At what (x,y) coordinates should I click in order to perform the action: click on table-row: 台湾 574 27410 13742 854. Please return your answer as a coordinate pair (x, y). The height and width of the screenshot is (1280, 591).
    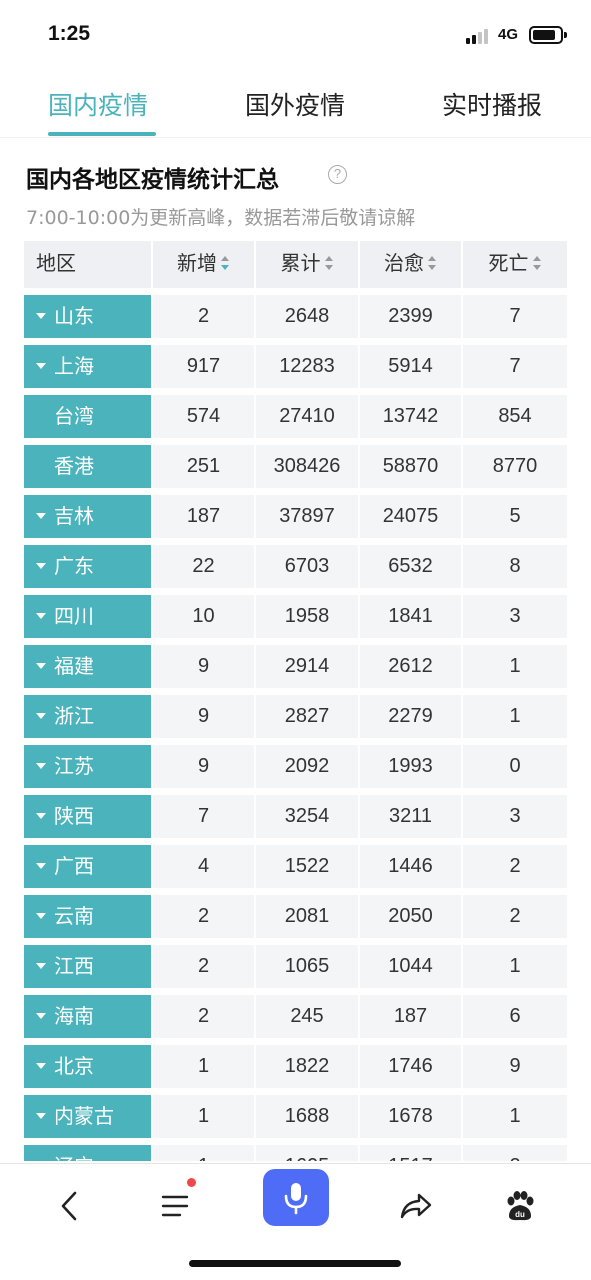
    Looking at the image, I should click on (295, 416).